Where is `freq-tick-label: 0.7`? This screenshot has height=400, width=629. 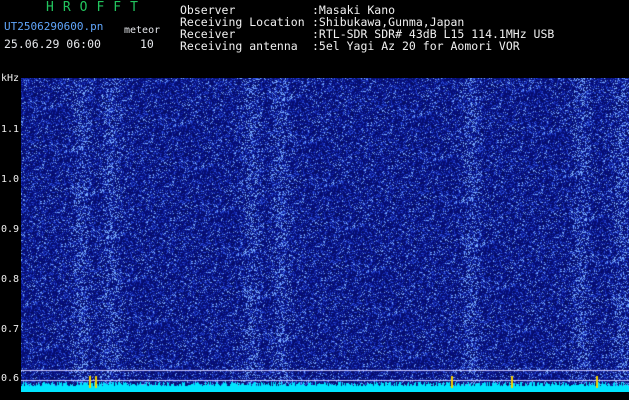
freq-tick-label: 0.7 is located at coordinates (10, 329).